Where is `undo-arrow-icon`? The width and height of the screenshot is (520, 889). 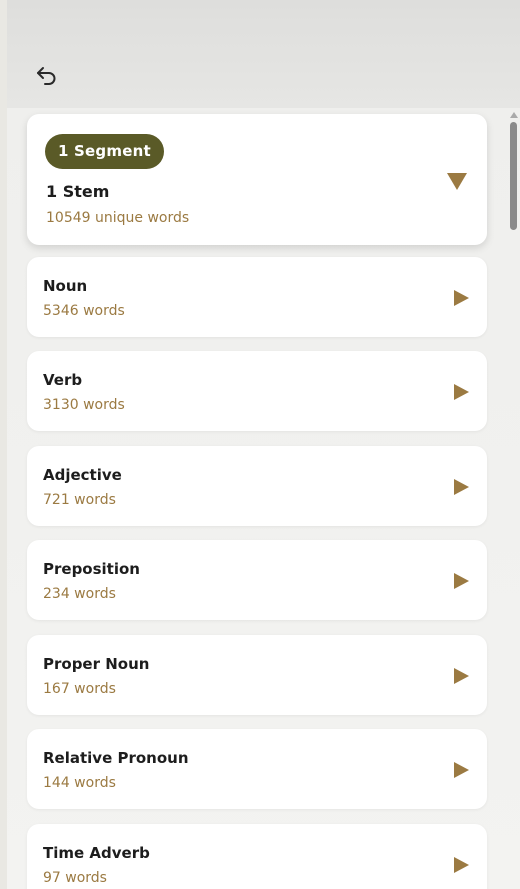
undo-arrow-icon is located at coordinates (46, 76).